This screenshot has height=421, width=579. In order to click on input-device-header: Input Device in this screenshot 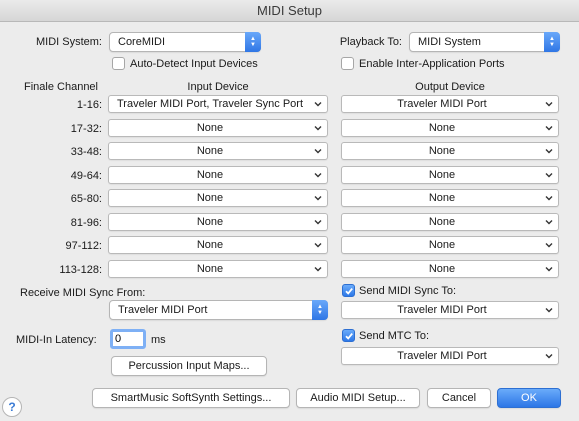, I will do `click(218, 87)`.